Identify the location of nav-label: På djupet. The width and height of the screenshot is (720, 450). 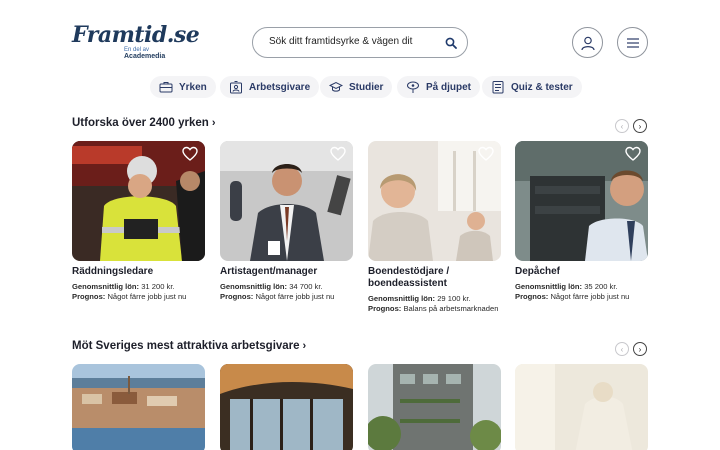
(449, 87).